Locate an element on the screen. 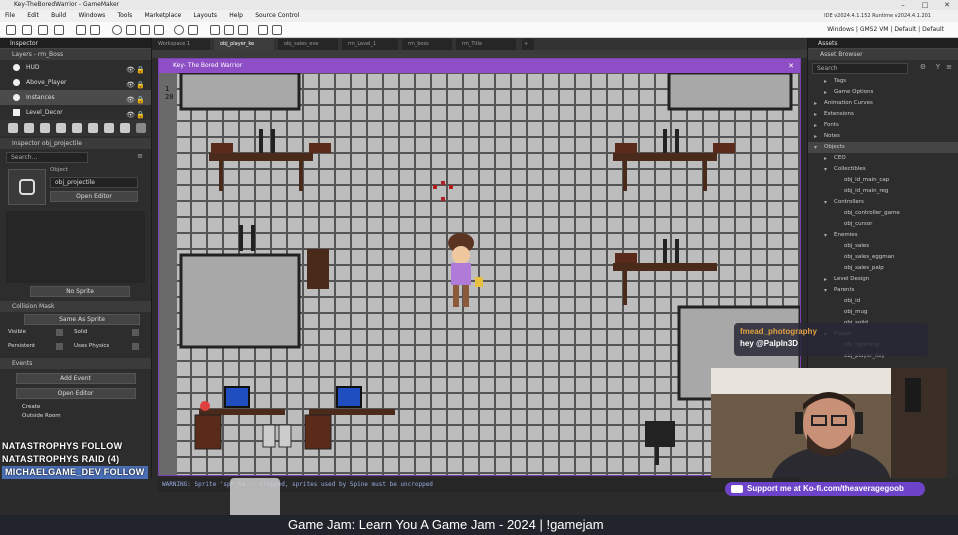  new-project-icon is located at coordinates (11, 30).